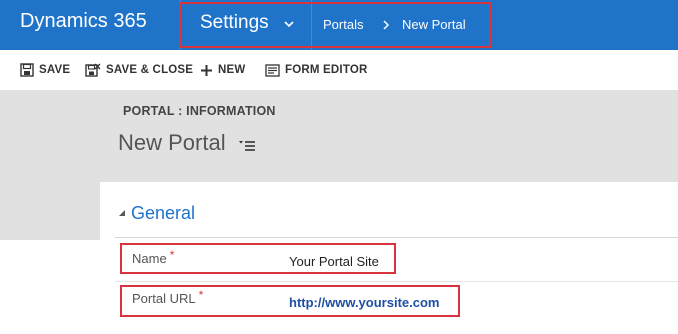  I want to click on form-editor-label: FORM EDITOR, so click(326, 70).